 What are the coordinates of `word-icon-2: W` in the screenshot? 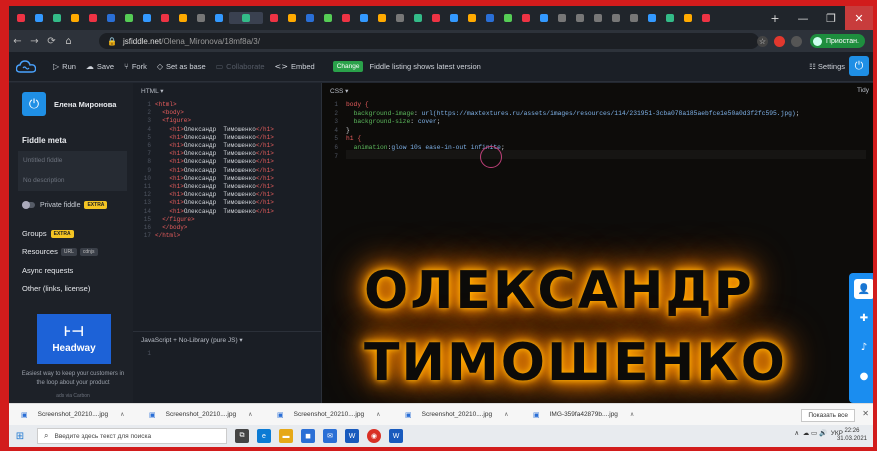 It's located at (396, 436).